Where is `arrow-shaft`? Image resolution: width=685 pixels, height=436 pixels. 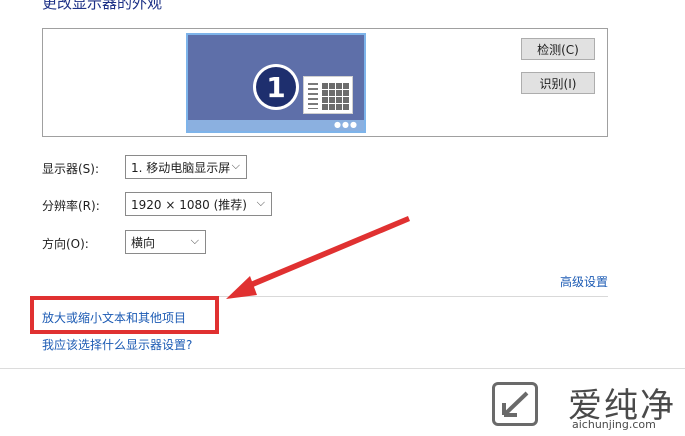 arrow-shaft is located at coordinates (326, 253).